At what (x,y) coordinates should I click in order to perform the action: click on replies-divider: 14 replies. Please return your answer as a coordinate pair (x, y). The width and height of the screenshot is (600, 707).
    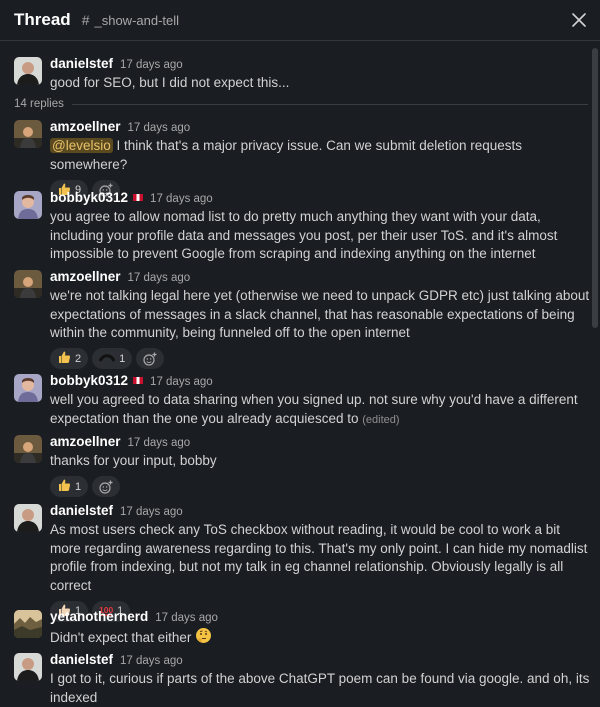
    Looking at the image, I should click on (301, 104).